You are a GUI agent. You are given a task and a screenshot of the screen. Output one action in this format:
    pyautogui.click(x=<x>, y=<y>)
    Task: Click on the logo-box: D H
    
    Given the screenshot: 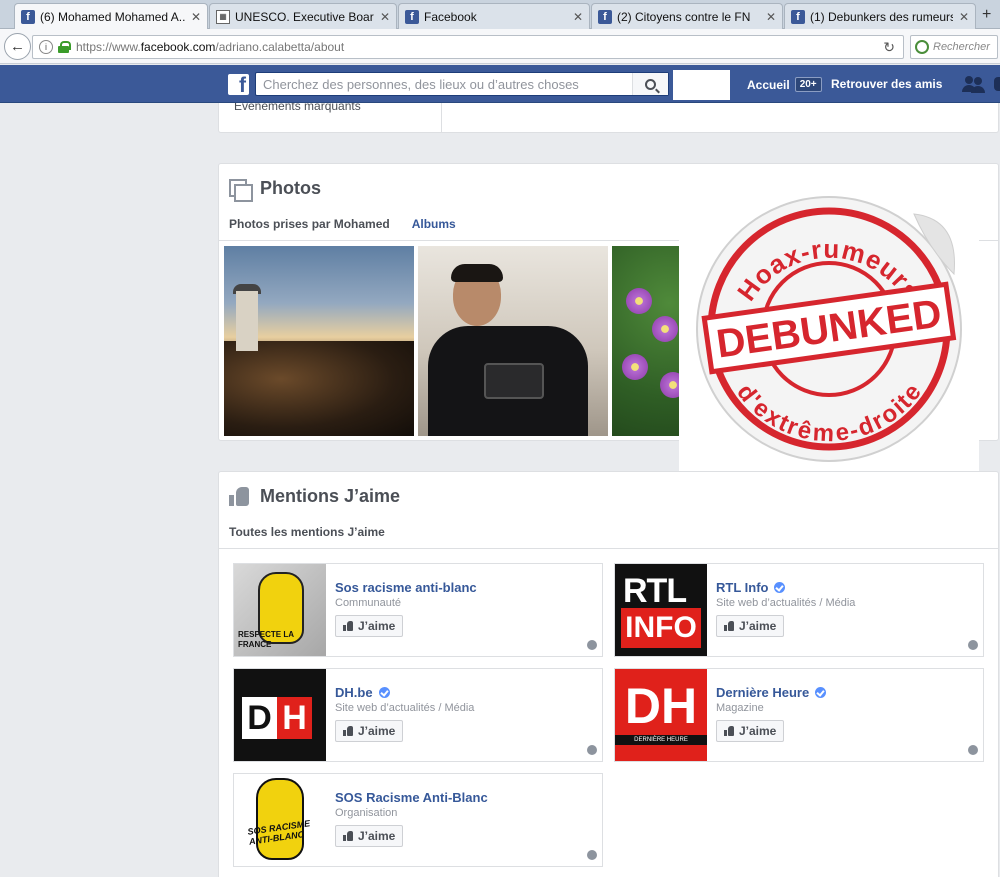 What is the action you would take?
    pyautogui.click(x=277, y=718)
    